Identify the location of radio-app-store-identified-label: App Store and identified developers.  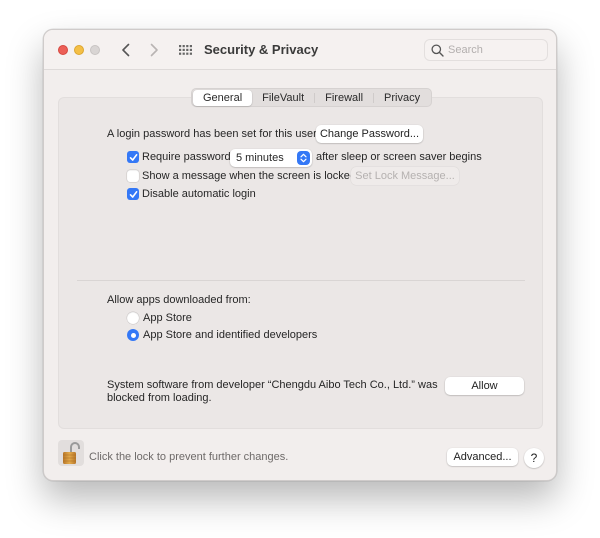
(230, 335).